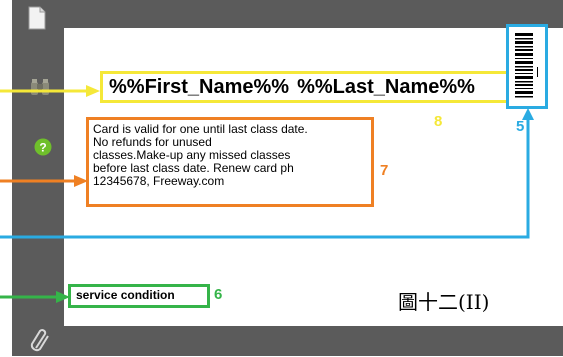 Image resolution: width=563 pixels, height=357 pixels. Describe the element at coordinates (35, 297) in the screenshot. I see `green-arrow` at that location.